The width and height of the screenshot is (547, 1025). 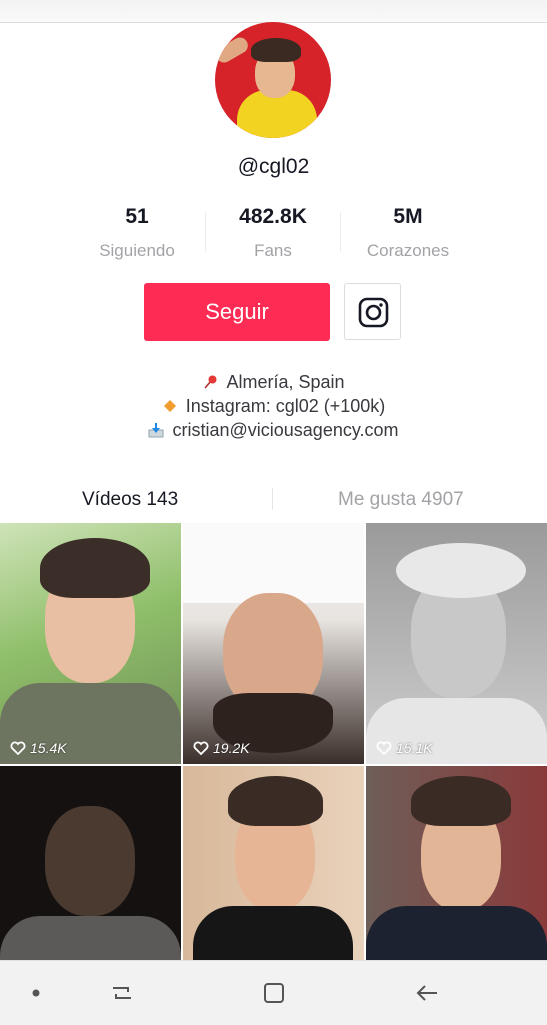 What do you see at coordinates (156, 430) in the screenshot?
I see `inbox-icon` at bounding box center [156, 430].